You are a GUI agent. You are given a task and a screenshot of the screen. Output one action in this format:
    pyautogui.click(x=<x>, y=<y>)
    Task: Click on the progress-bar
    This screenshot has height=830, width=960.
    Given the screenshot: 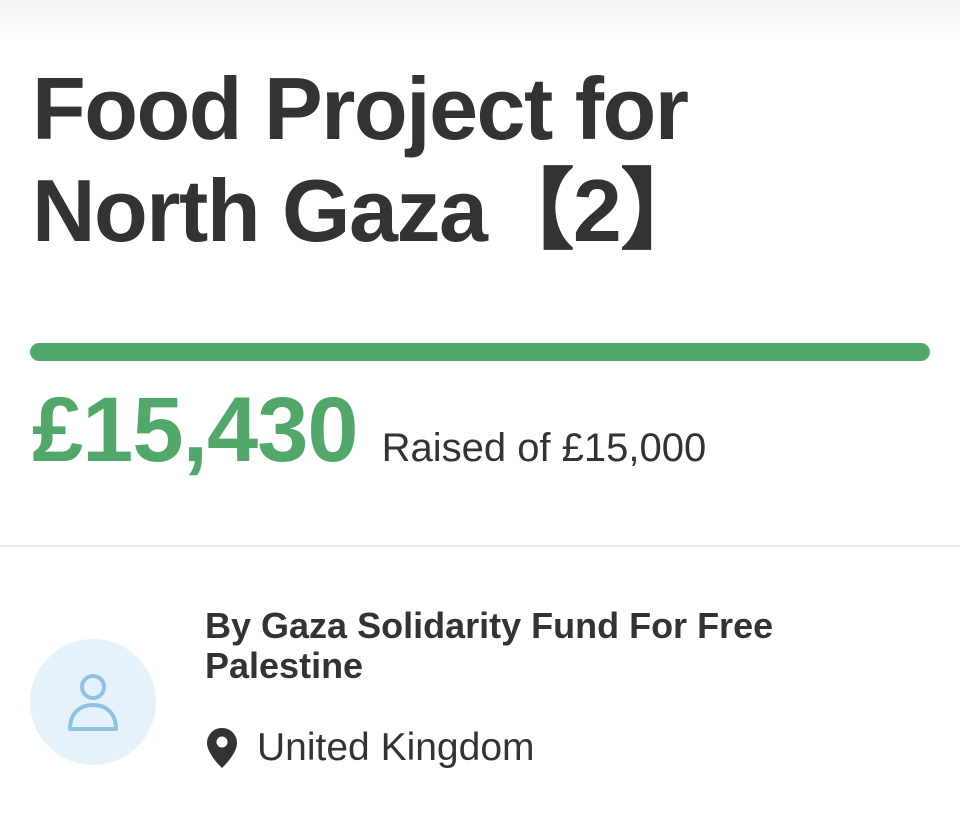 What is the action you would take?
    pyautogui.click(x=480, y=352)
    